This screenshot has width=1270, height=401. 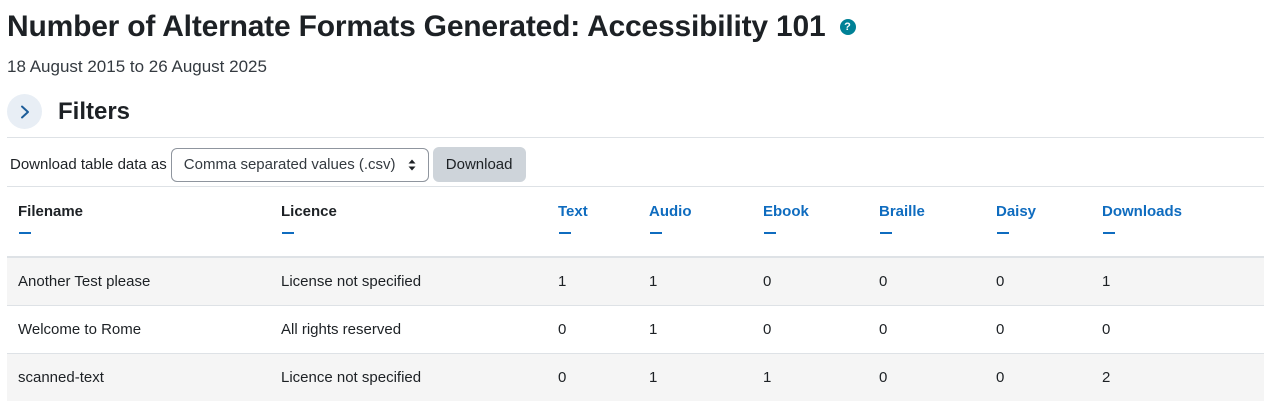 I want to click on download-format-select: Comma separated values (.csv), so click(x=299, y=164).